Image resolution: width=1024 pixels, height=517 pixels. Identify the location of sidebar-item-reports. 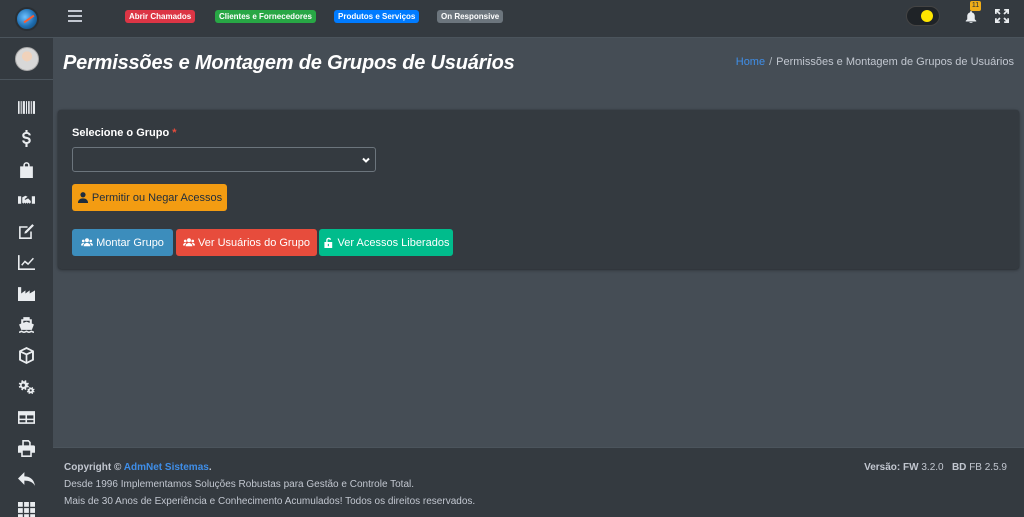
(26, 262).